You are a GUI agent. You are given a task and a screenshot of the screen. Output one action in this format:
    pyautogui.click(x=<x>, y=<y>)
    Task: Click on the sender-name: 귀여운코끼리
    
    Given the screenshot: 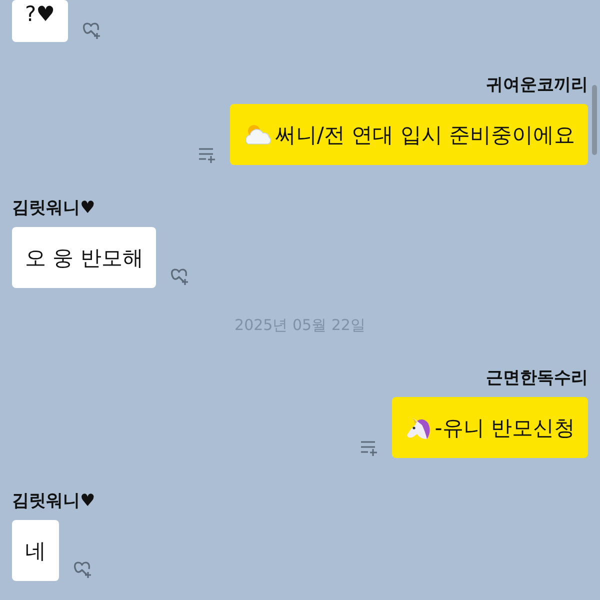 What is the action you would take?
    pyautogui.click(x=537, y=85)
    